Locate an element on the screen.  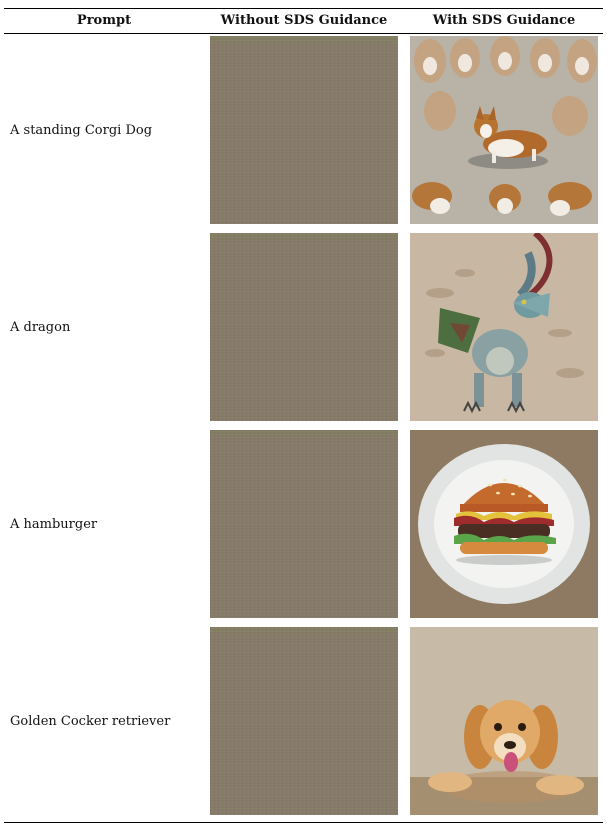
header-prompt: Prompt is located at coordinates (104, 20).